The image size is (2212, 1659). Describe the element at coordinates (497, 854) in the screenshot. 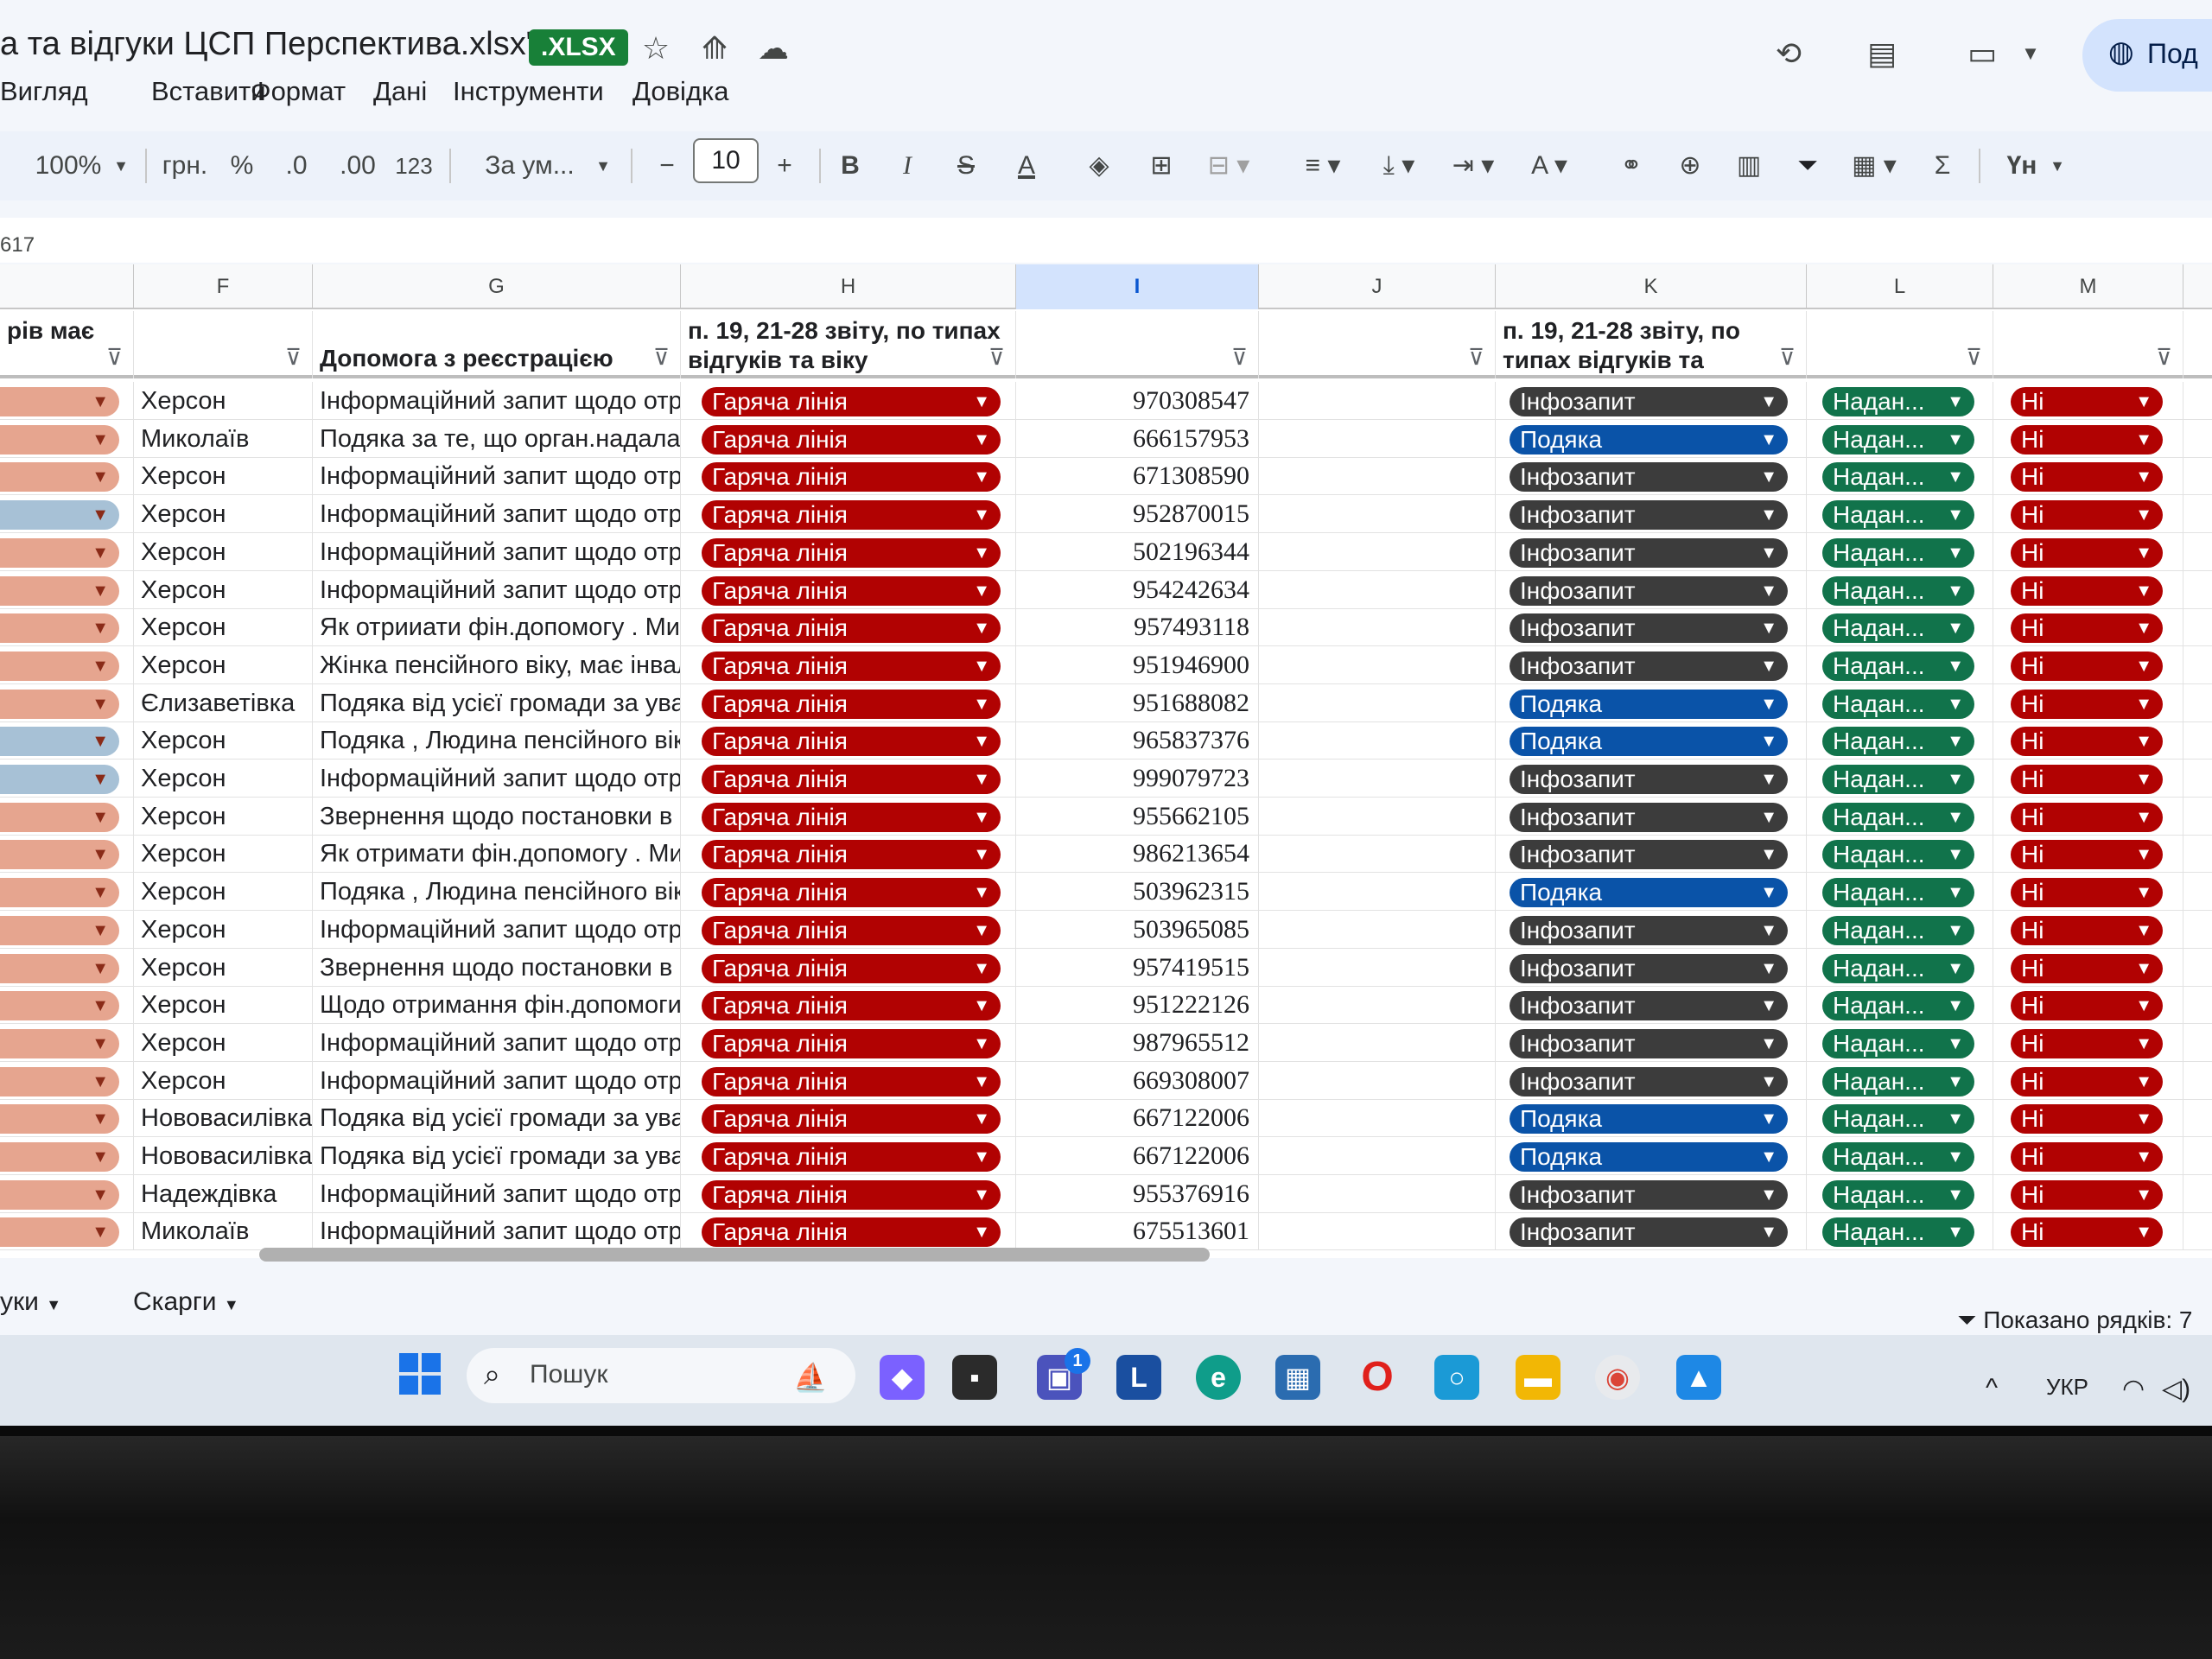

I see `cell-description: Як отримати фін.допомогу . Ми з` at that location.